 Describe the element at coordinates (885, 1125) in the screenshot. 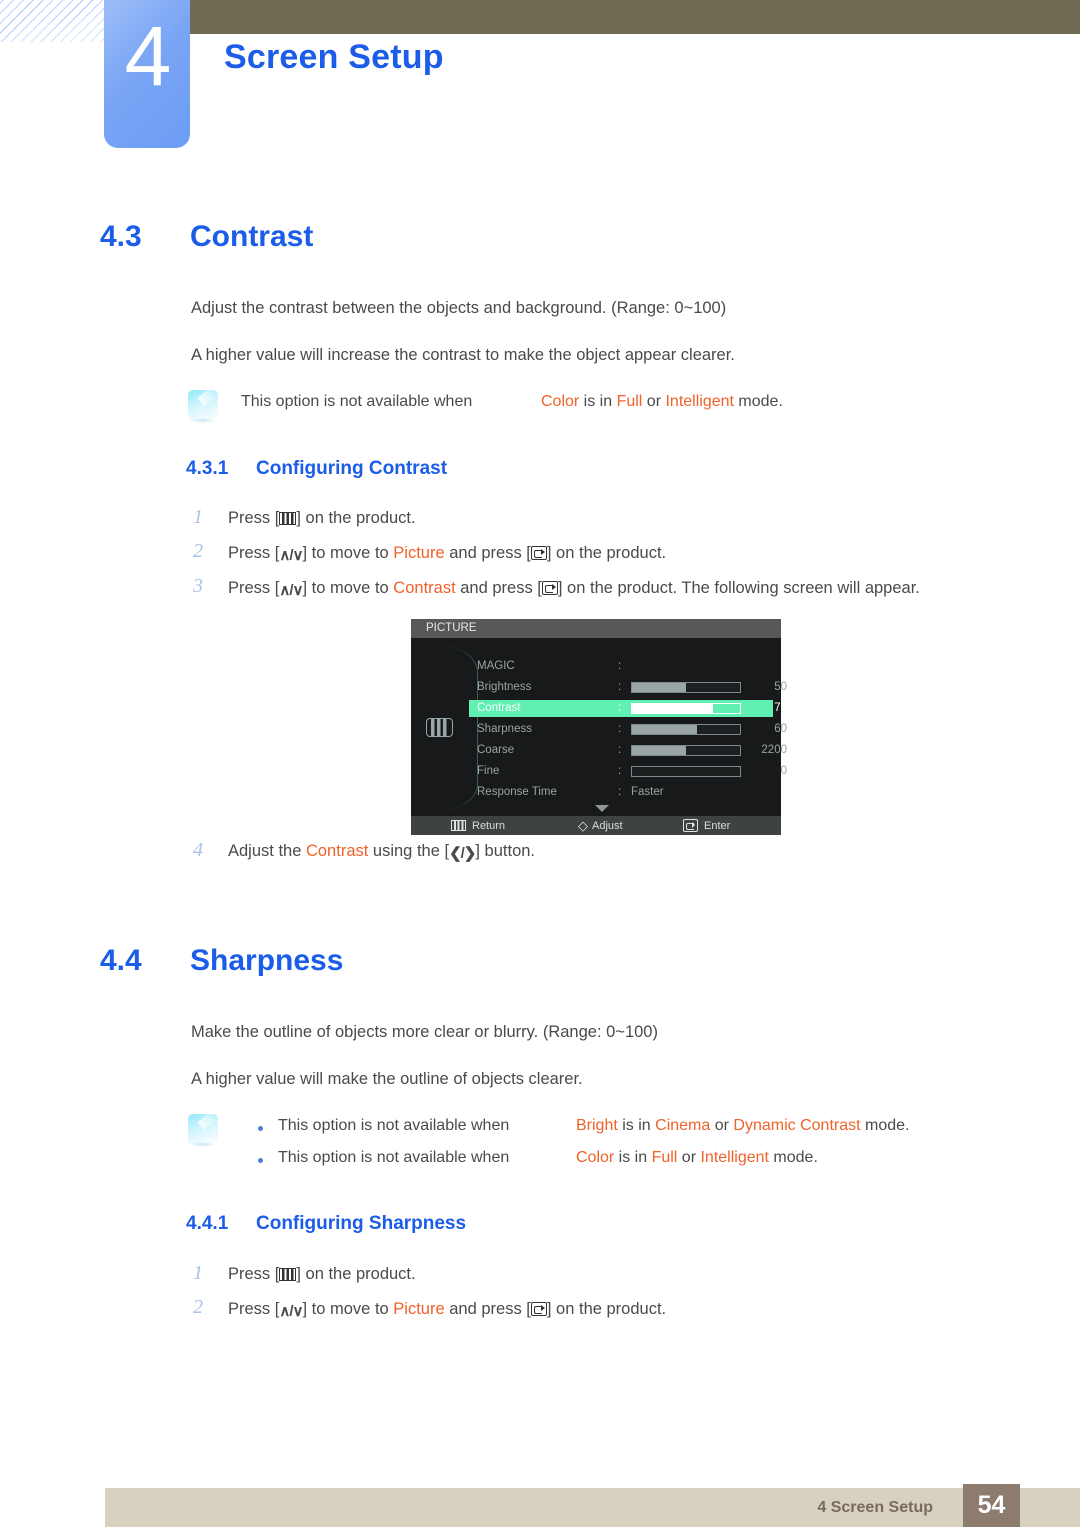

I see `sharpness-note-1-text-6: mode.` at that location.